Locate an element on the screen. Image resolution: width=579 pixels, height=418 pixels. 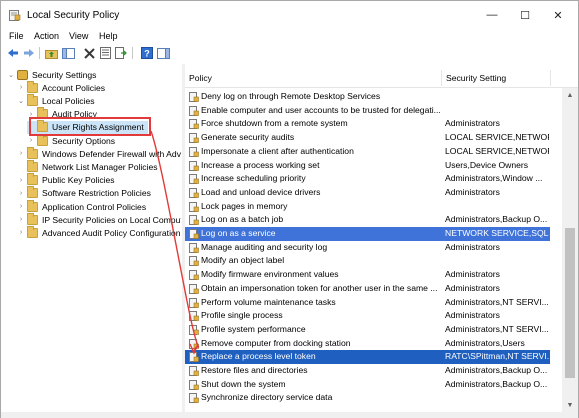
scroll-thumb is located at coordinates (570, 303).